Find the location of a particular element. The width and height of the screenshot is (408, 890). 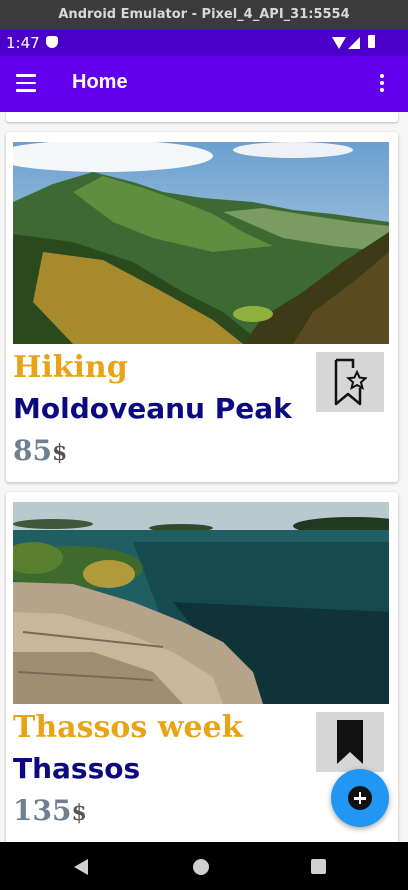

app-bar: Home is located at coordinates (204, 84).